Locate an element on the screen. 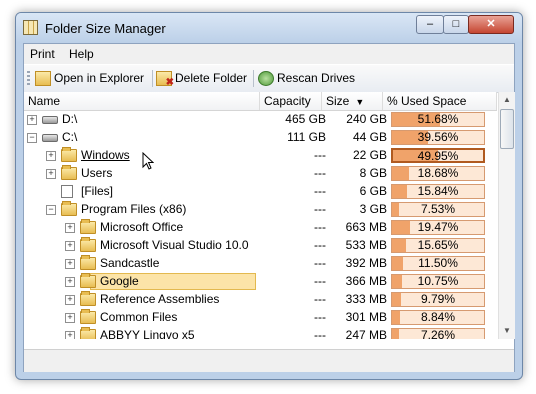  mouse-cursor-icon is located at coordinates (148, 161).